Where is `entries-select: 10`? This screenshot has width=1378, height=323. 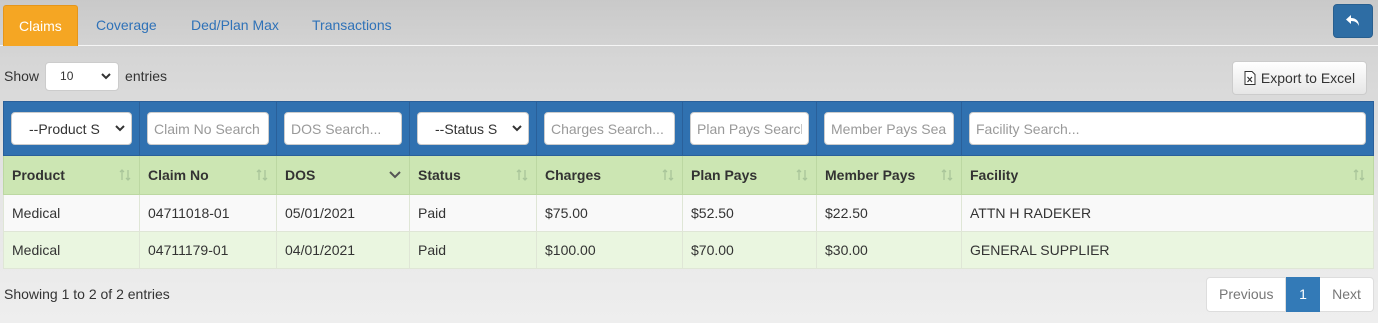
entries-select: 10 is located at coordinates (82, 76).